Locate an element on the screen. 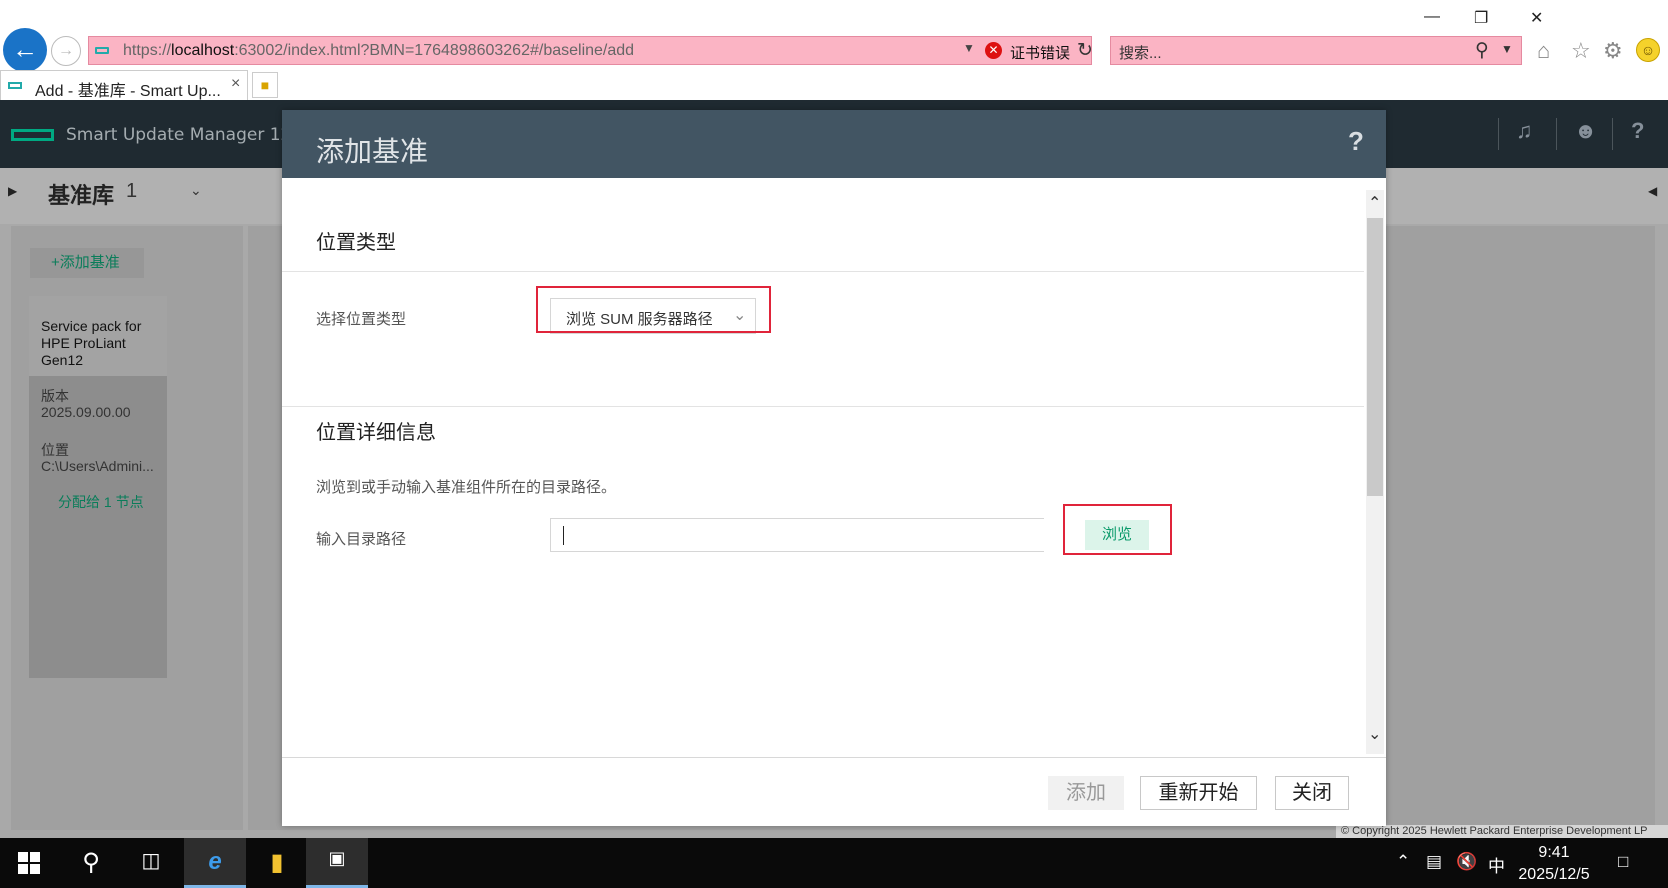  bell-icon: ♫ is located at coordinates (1524, 131).